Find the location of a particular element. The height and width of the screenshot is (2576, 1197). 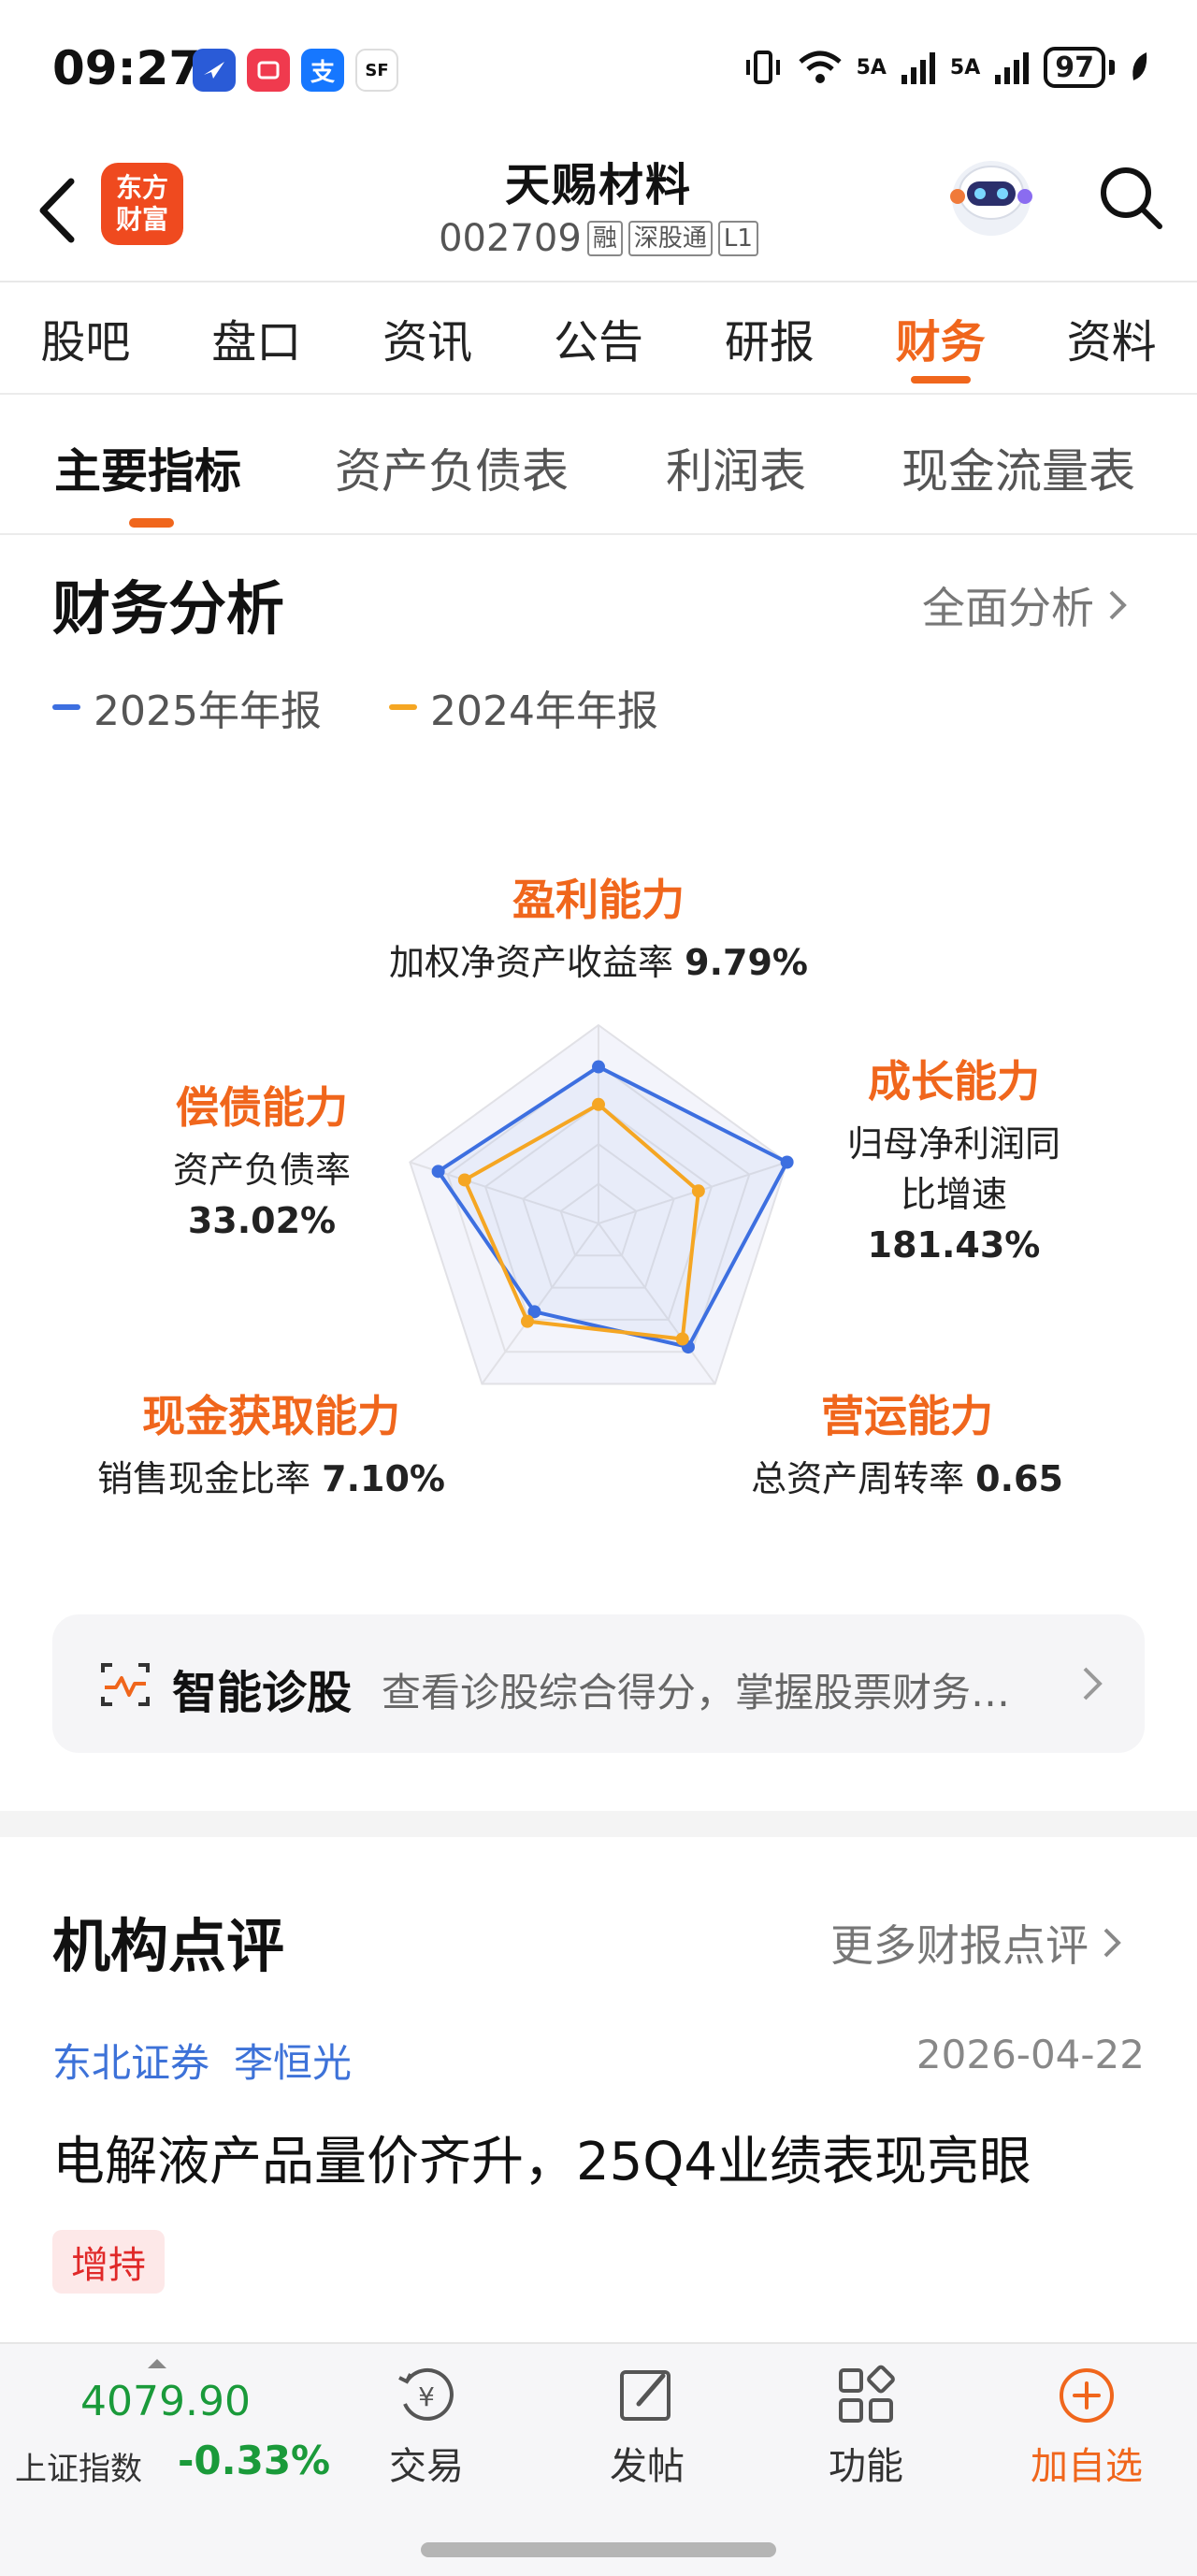

trade-icon: ¥ is located at coordinates (426, 2394).